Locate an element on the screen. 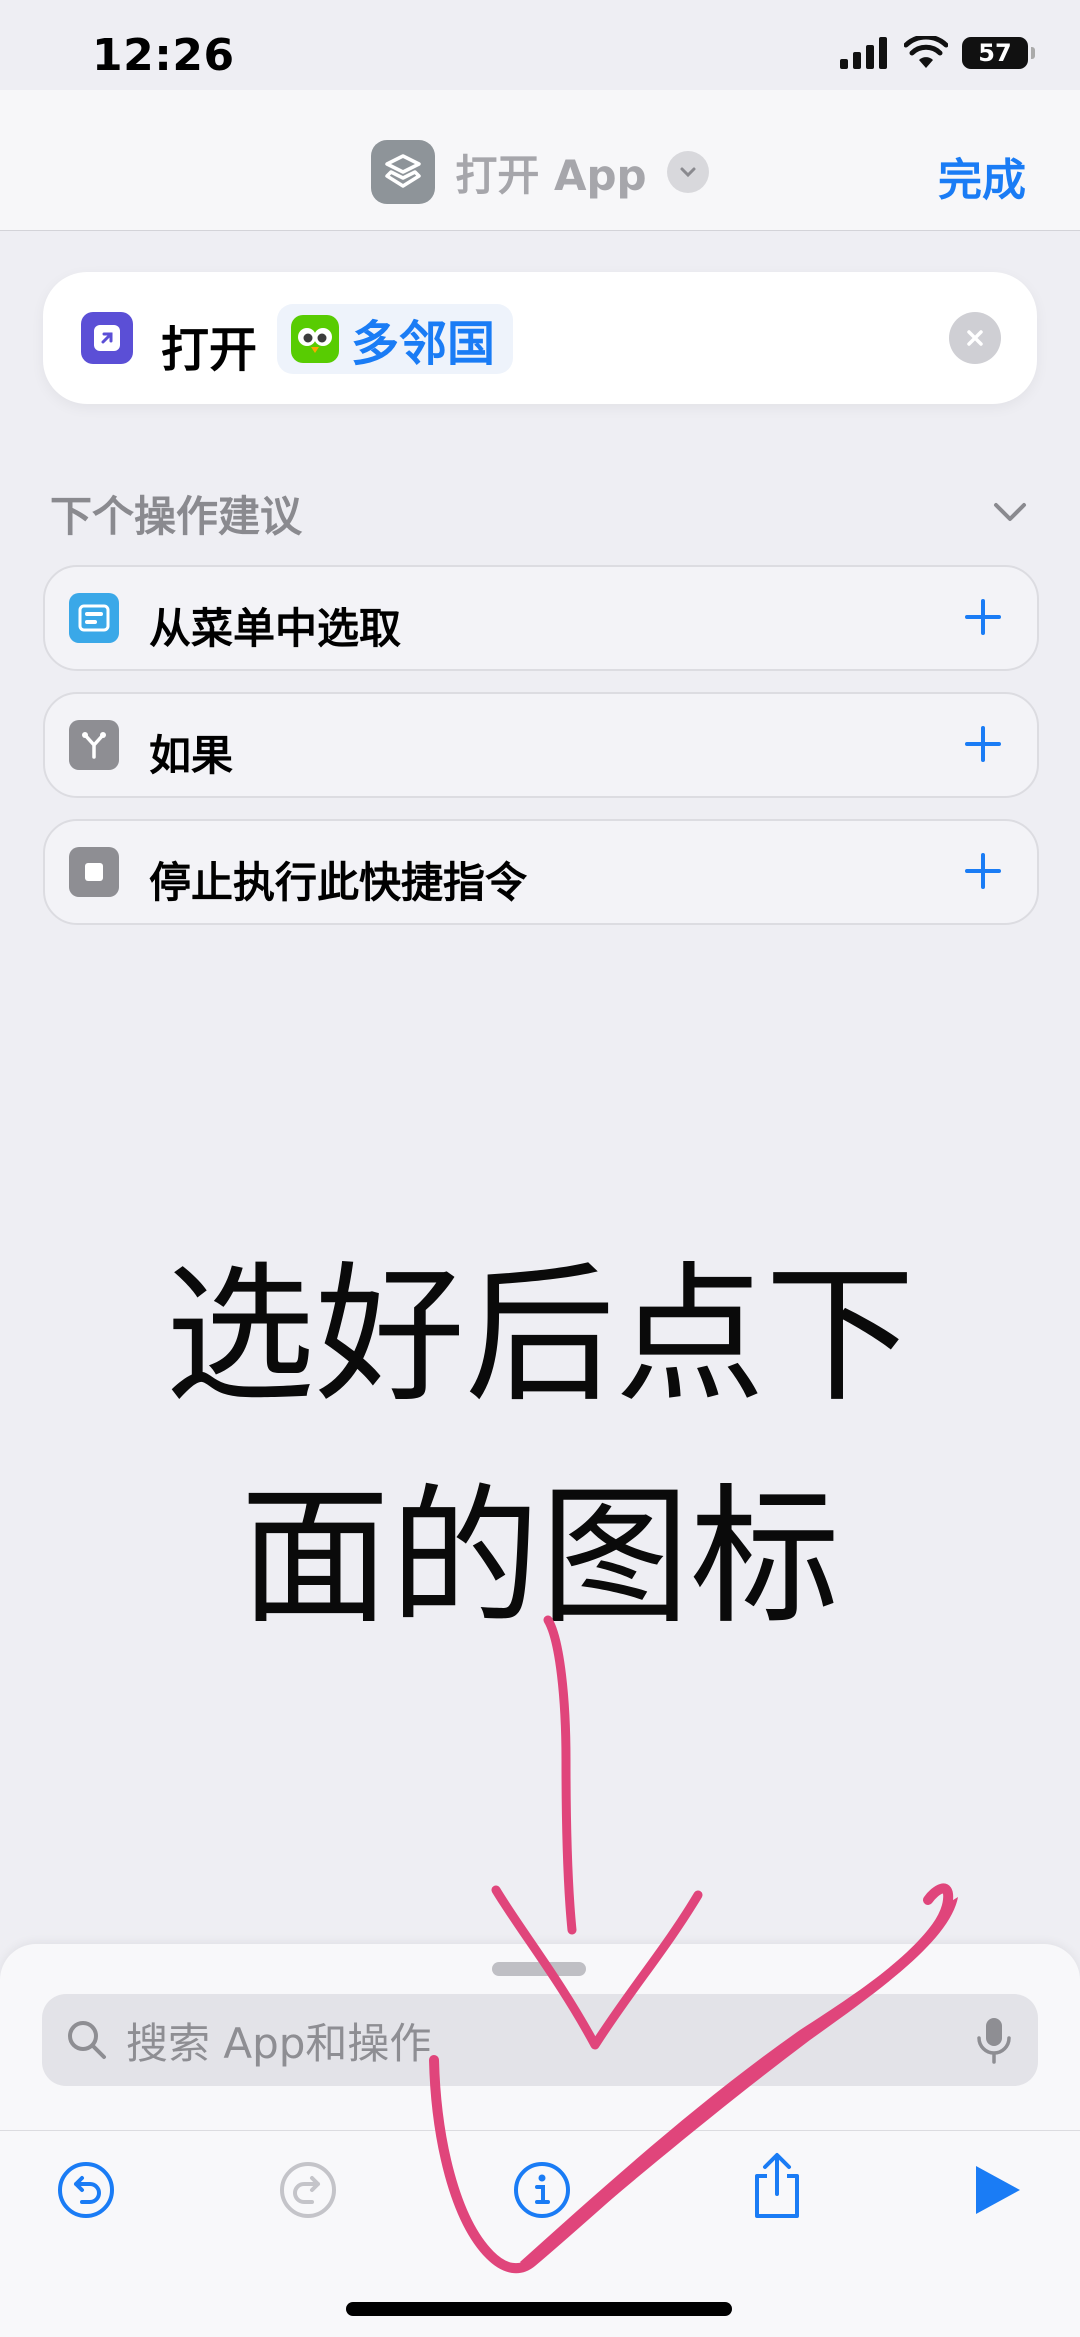 The width and height of the screenshot is (1080, 2337). battery-icon: 57 is located at coordinates (998, 53).